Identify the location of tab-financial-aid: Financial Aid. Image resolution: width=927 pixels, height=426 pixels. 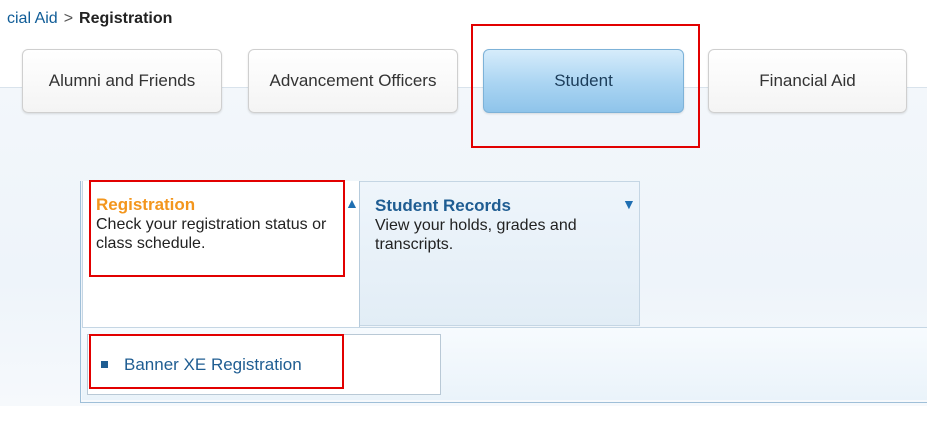
(807, 81).